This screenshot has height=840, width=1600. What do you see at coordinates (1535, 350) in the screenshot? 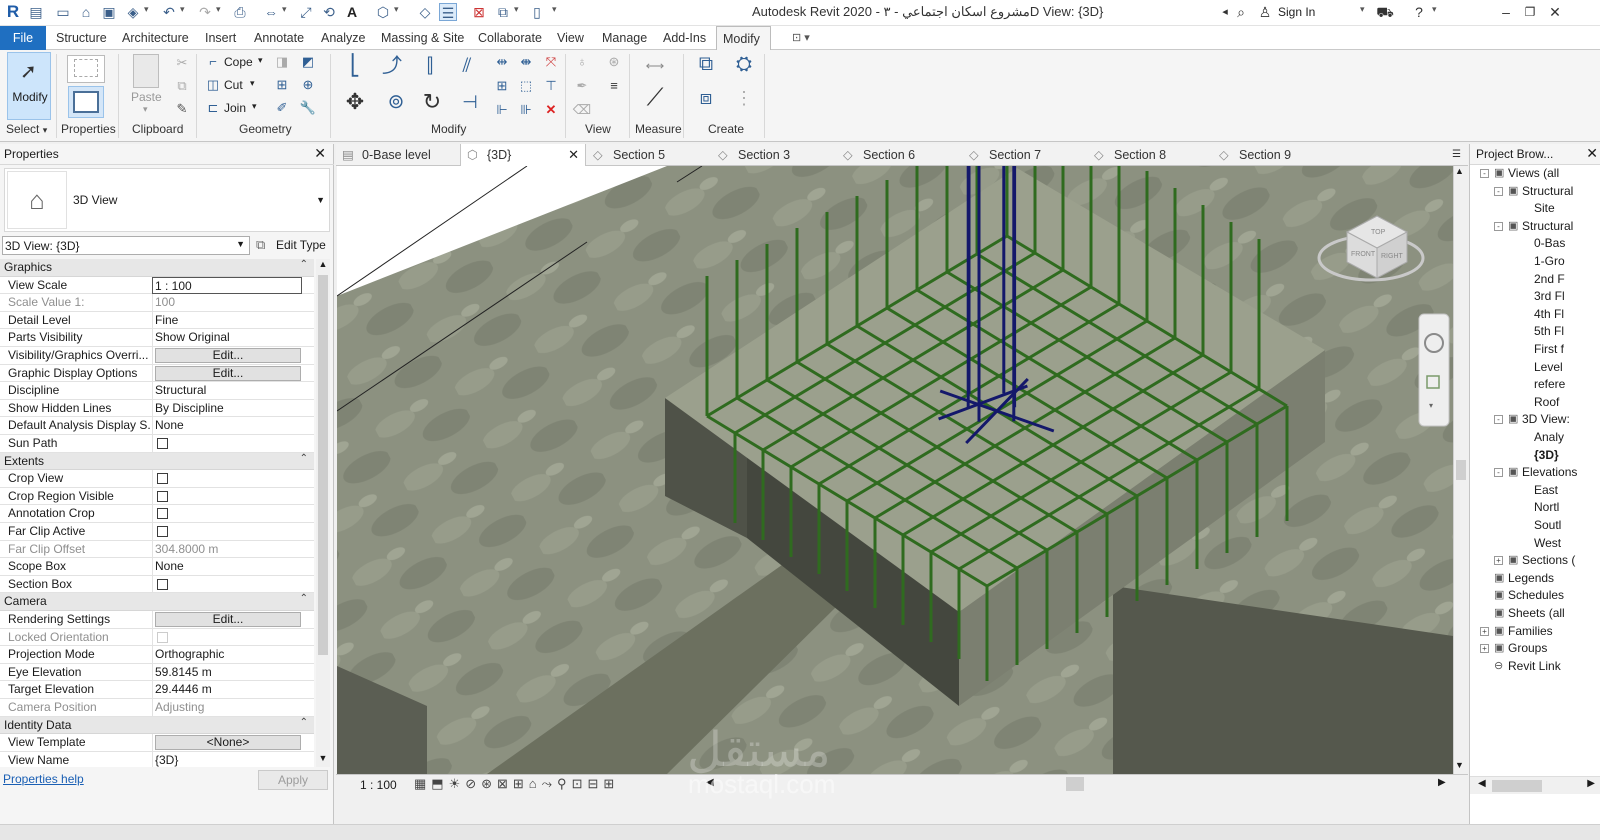
I see `browser-node: First f` at bounding box center [1535, 350].